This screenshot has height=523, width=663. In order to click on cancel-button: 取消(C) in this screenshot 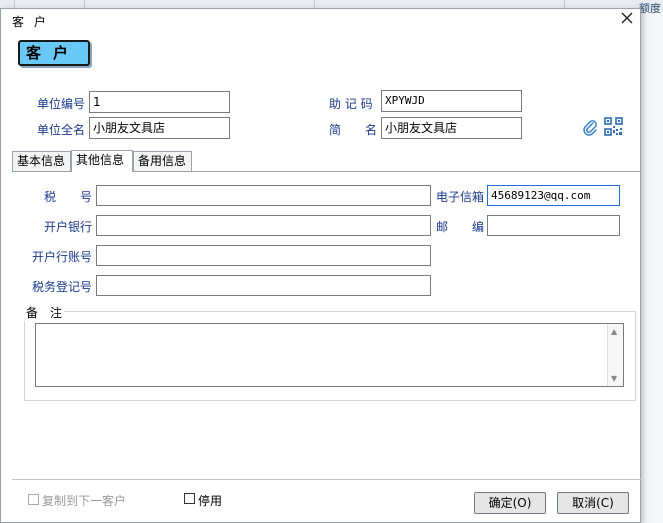, I will do `click(593, 503)`.